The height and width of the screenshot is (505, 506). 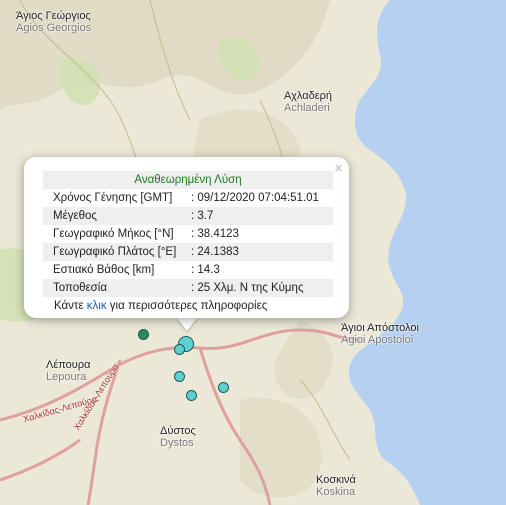 What do you see at coordinates (187, 324) in the screenshot?
I see `popup-tip` at bounding box center [187, 324].